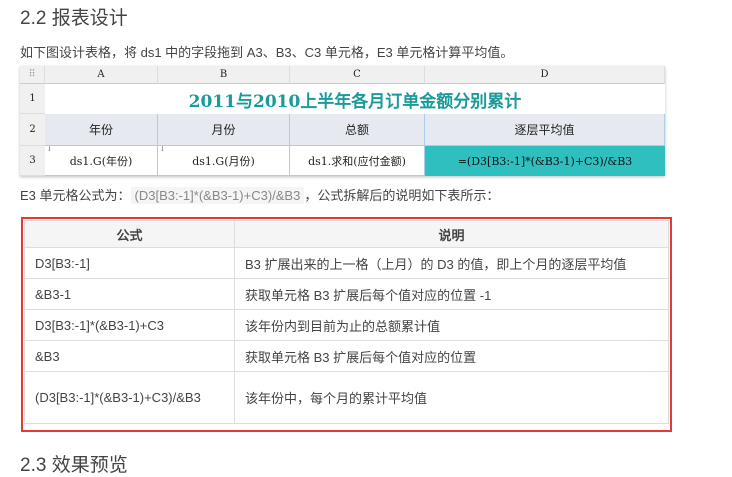 The width and height of the screenshot is (732, 477). I want to click on description-cell: B3 扩展出来的上一格（上月）的 D3 的值，即上个月的逐层平均值, so click(451, 263).